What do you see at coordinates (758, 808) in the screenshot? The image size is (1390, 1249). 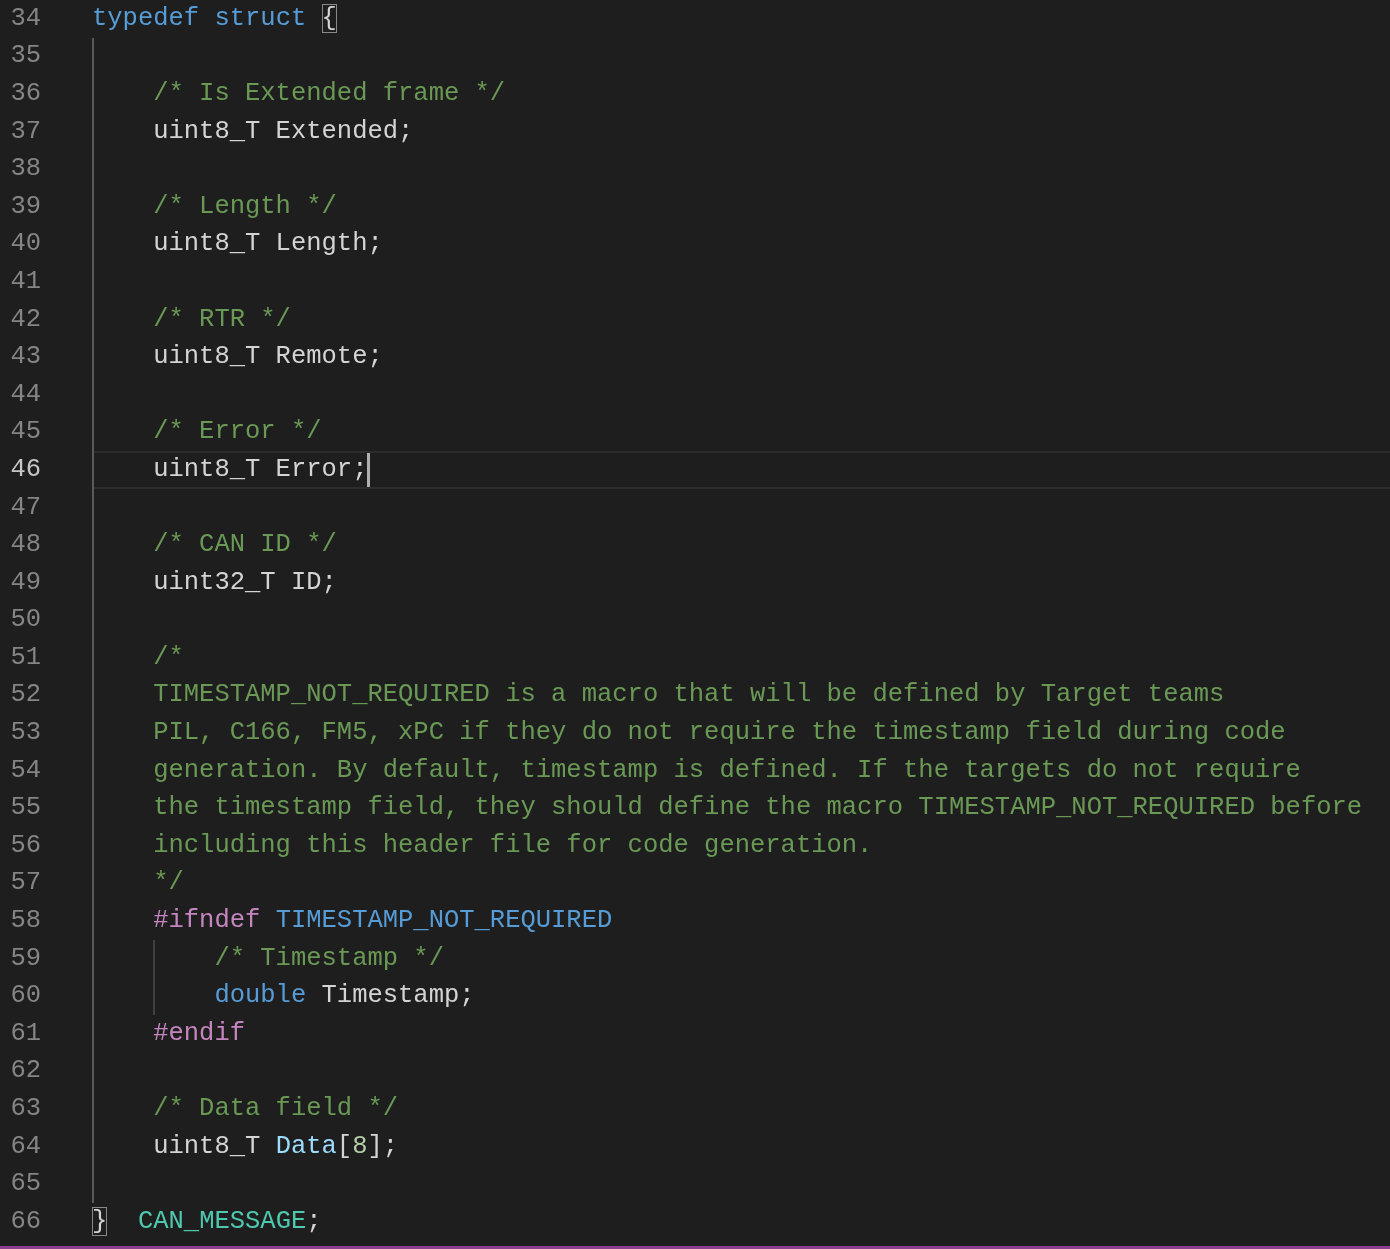 I see `code-line: the timestamp field, they should define the macro TIMESTAMP_NOT_REQUIRED before` at bounding box center [758, 808].